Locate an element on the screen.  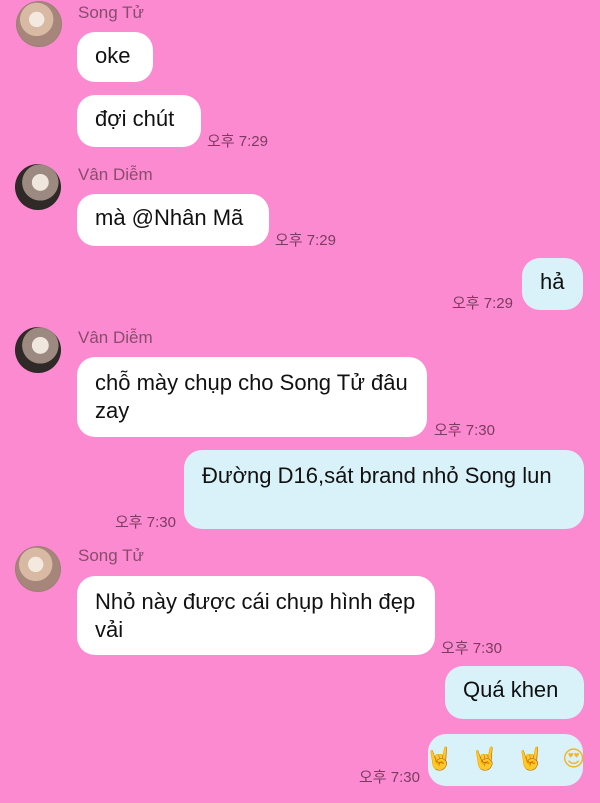
message-bubble: oke is located at coordinates (115, 57).